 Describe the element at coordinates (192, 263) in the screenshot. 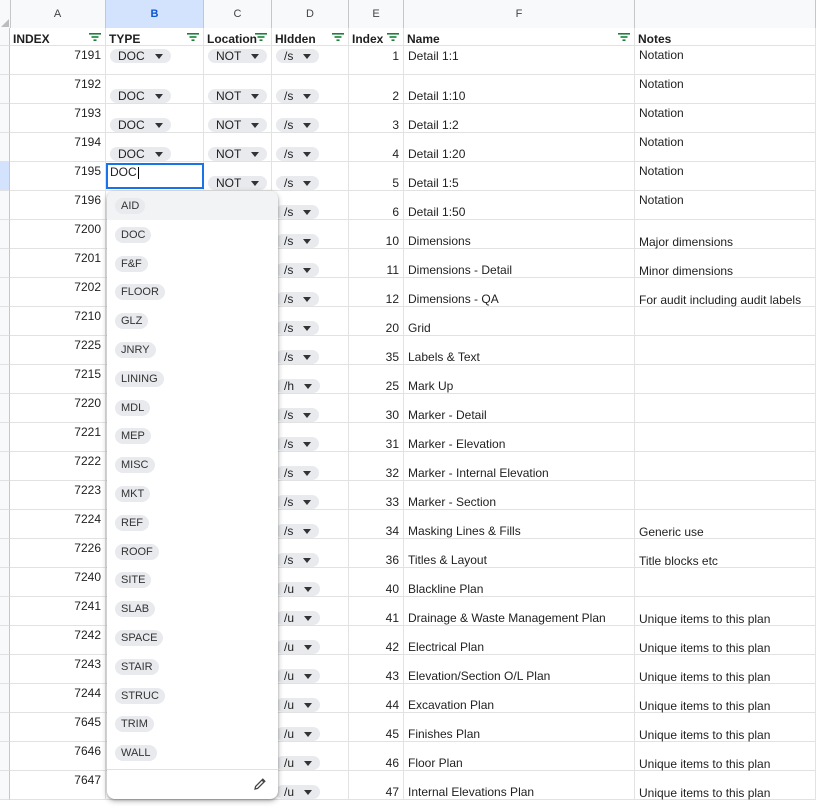

I see `dropdown-option: F&F` at that location.